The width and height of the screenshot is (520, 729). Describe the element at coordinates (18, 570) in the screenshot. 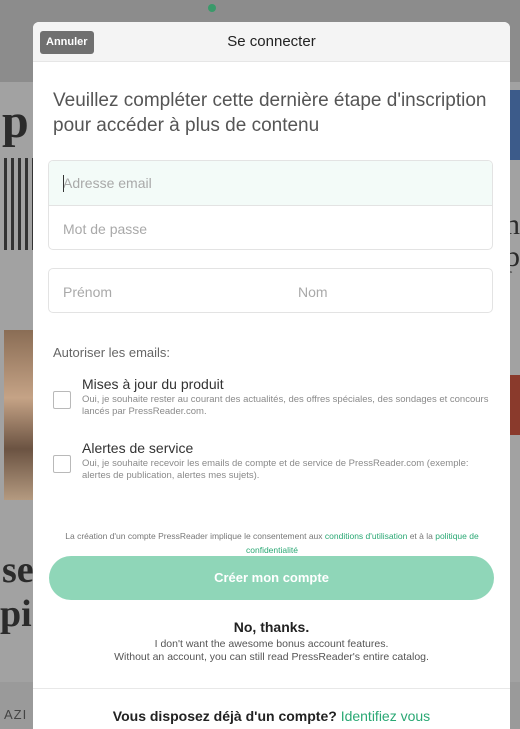

I see `background-newspaper-letter: se` at that location.